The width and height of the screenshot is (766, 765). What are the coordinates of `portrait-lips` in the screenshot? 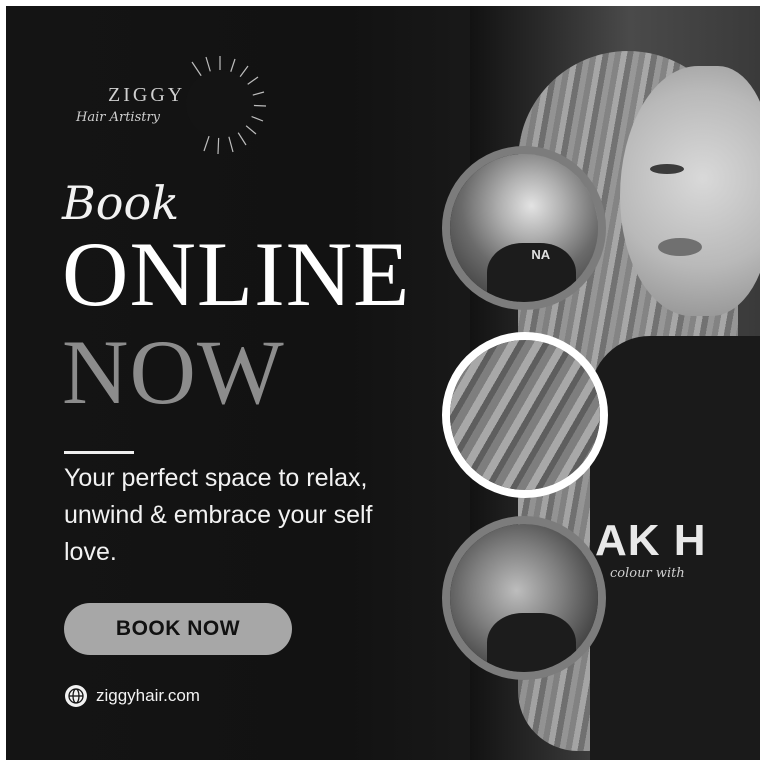 It's located at (680, 247).